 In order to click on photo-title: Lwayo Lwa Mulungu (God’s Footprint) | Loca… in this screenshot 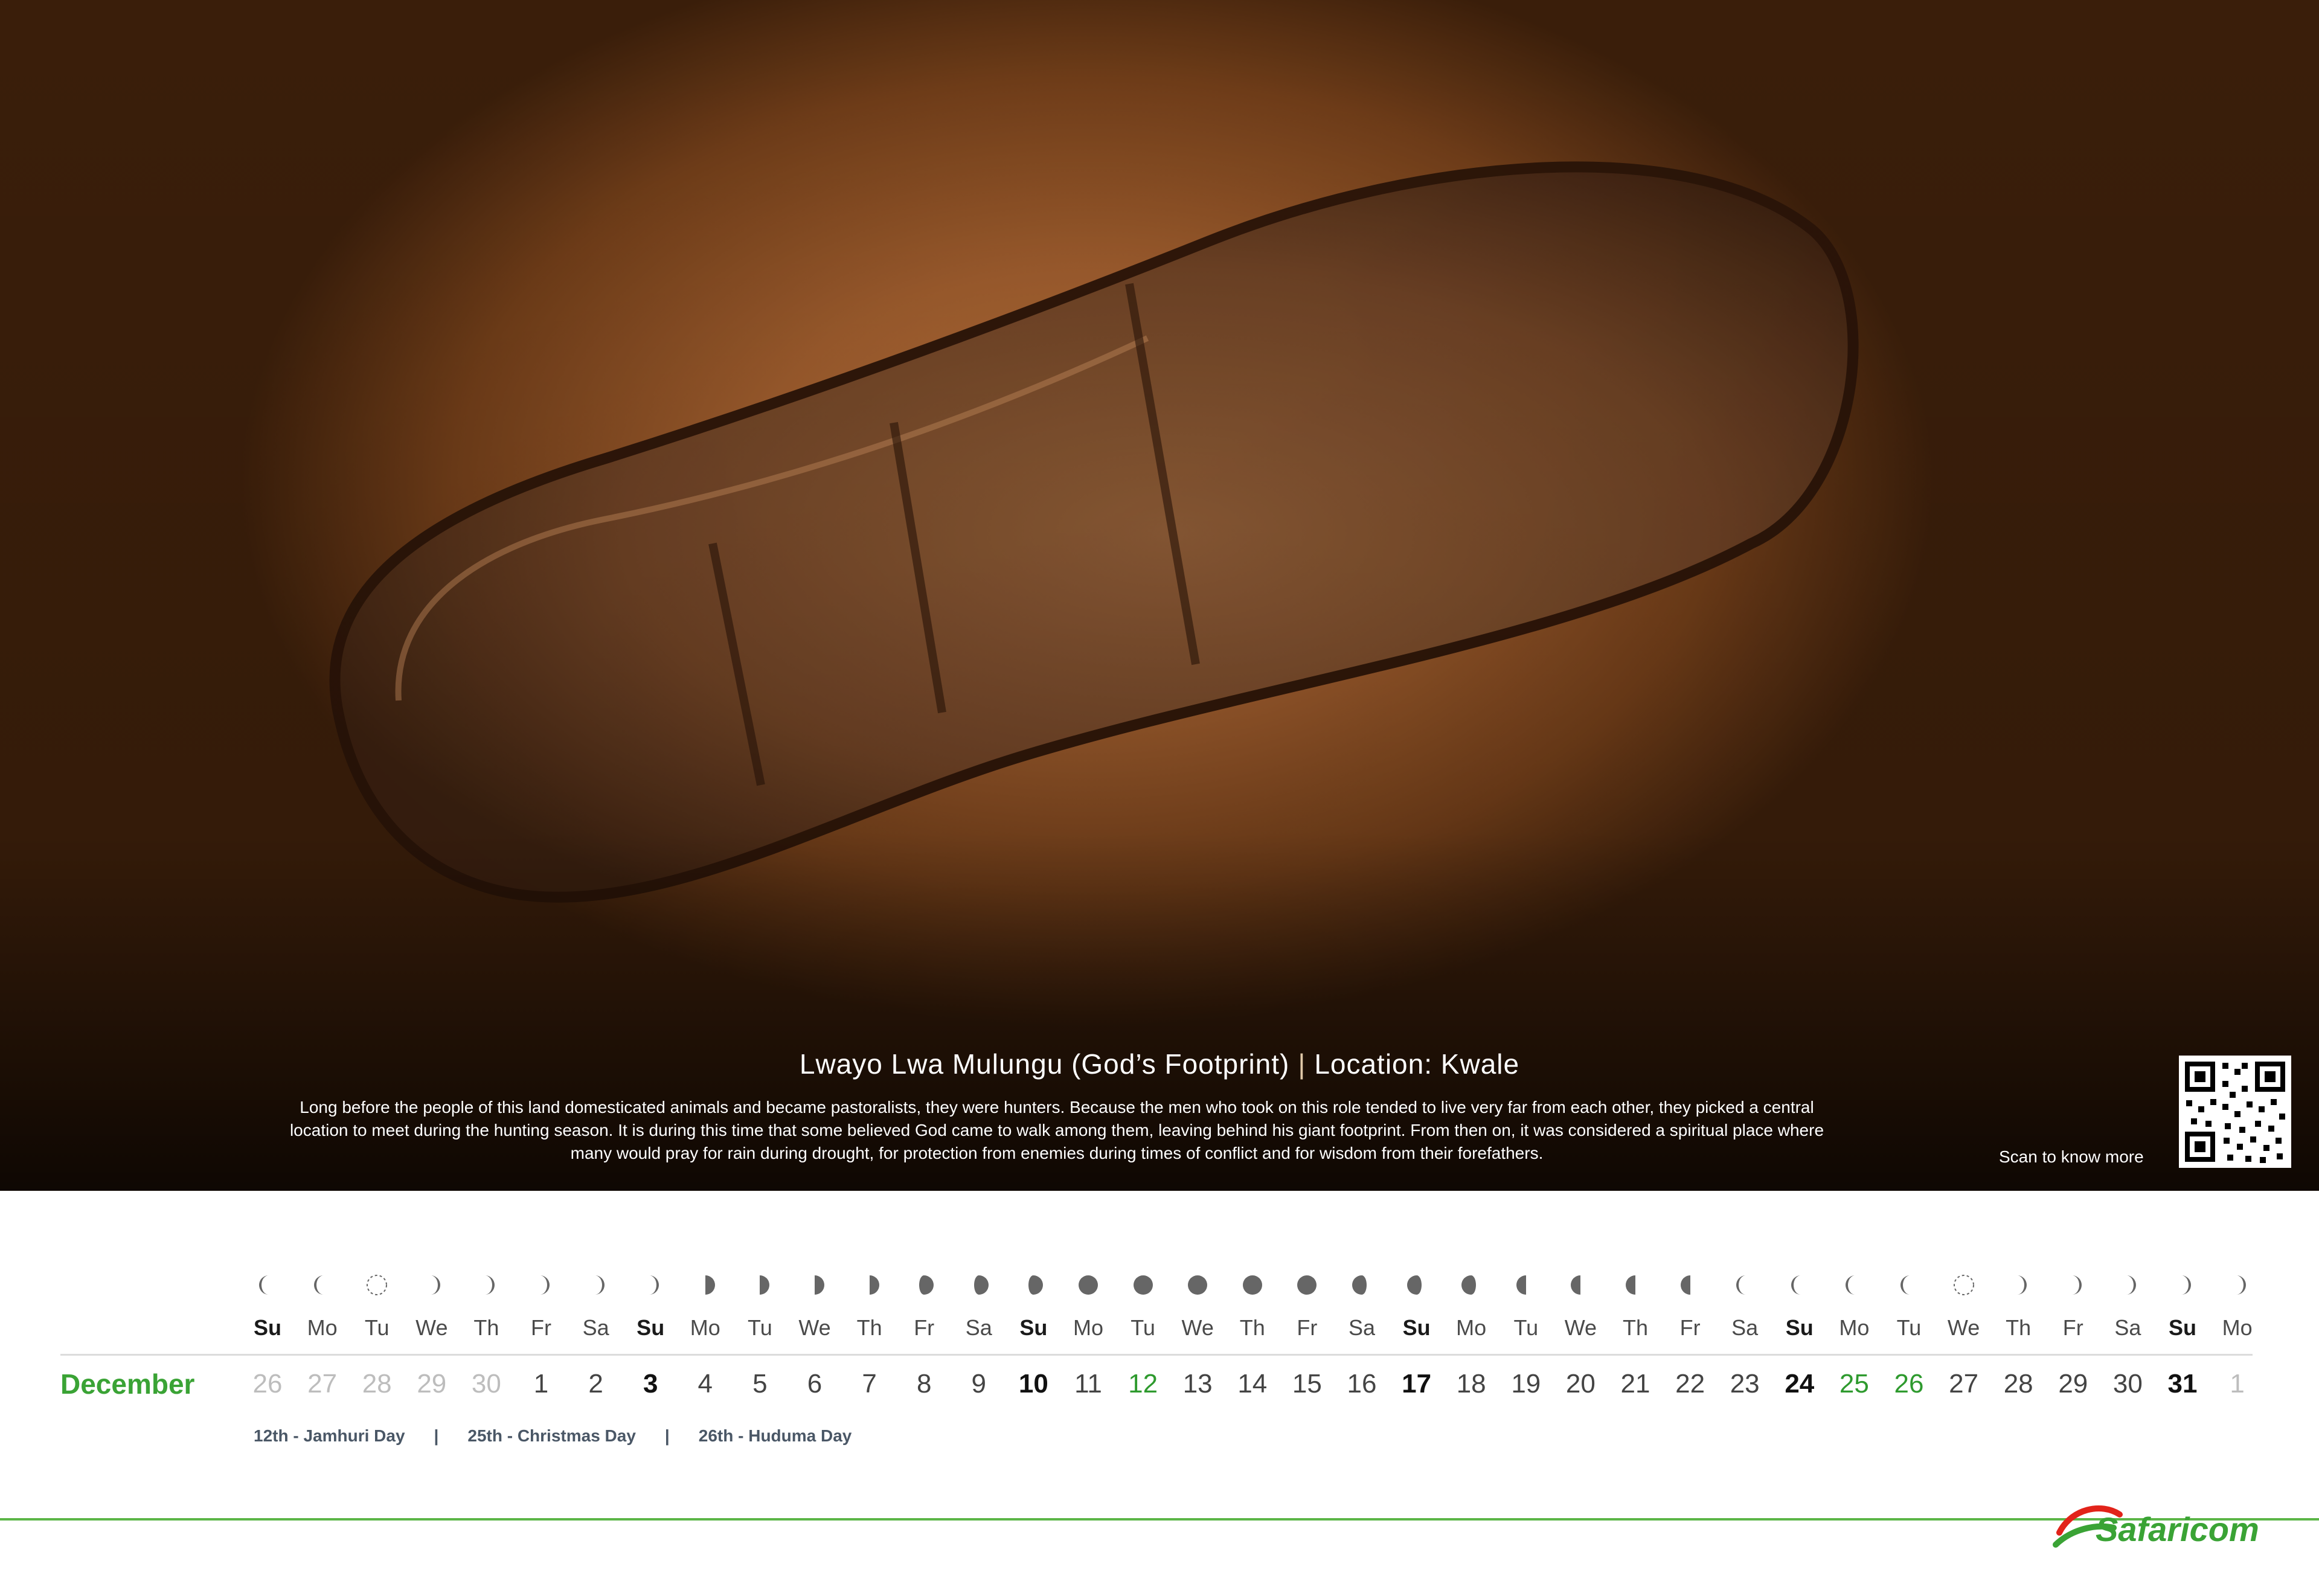, I will do `click(1159, 1064)`.